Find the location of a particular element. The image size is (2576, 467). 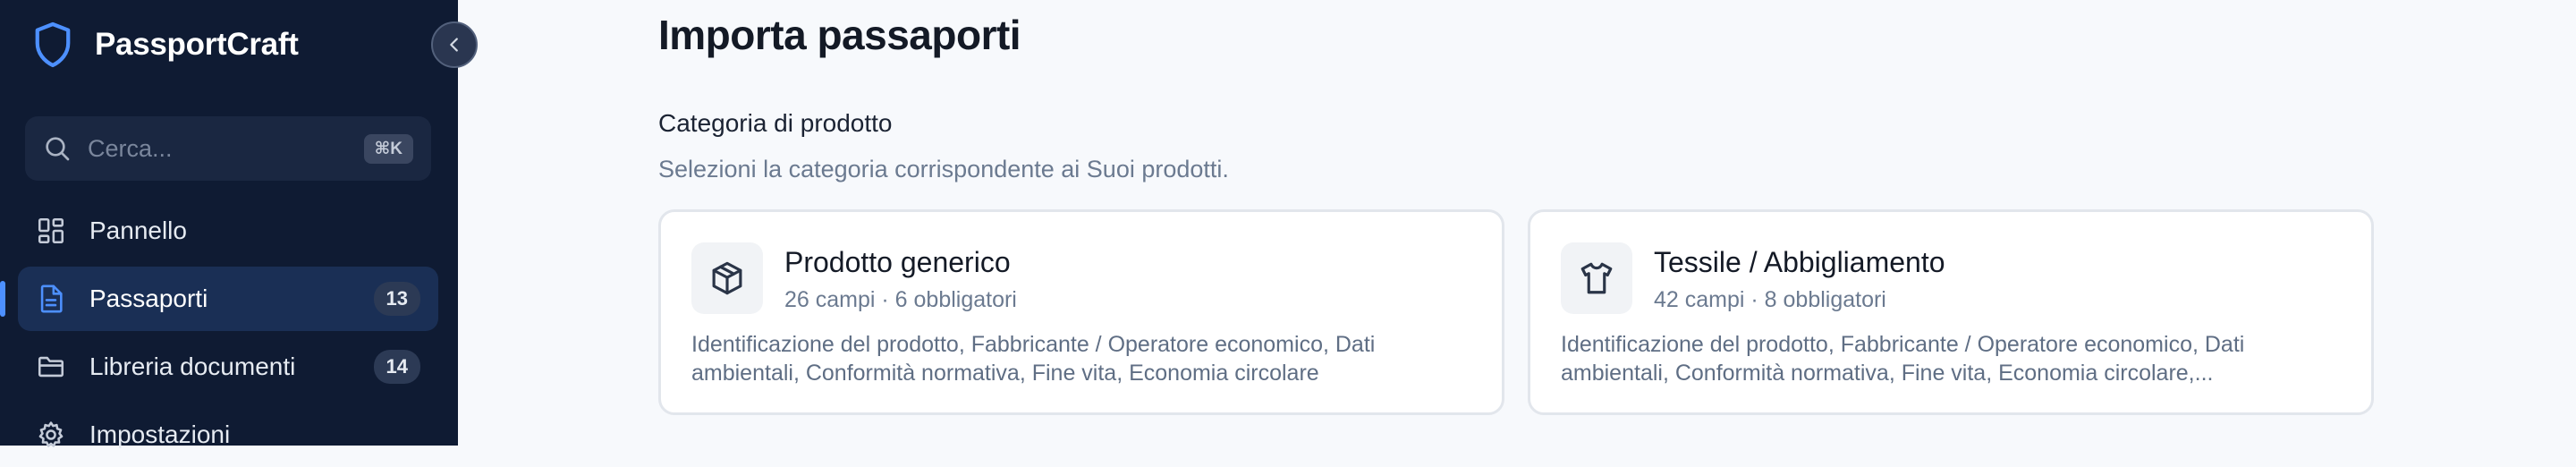

section-title: Categoria di prodotto is located at coordinates (775, 123).